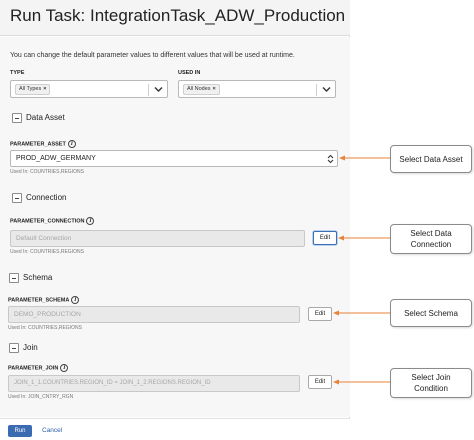 This screenshot has height=440, width=474. I want to click on schema-field: DEMO_PRODUCTION, so click(154, 314).